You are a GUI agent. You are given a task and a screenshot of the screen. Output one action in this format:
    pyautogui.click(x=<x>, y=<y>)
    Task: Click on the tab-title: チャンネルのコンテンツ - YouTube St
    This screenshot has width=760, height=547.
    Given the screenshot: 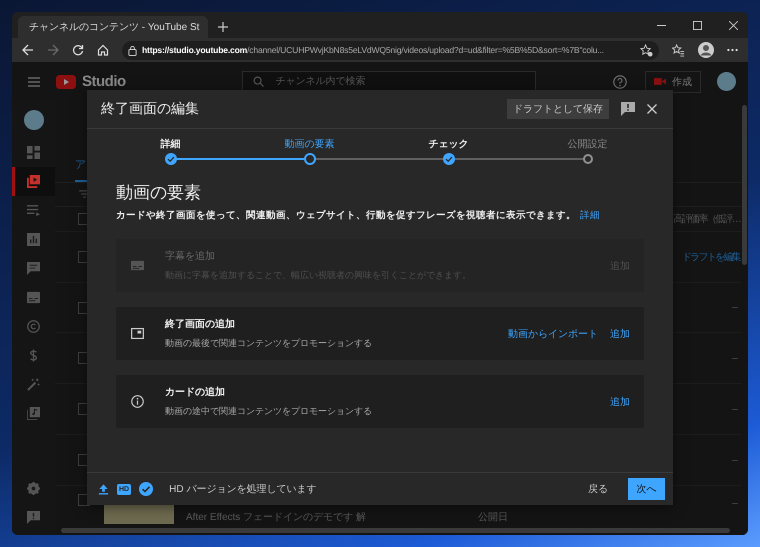 What is the action you would take?
    pyautogui.click(x=114, y=27)
    